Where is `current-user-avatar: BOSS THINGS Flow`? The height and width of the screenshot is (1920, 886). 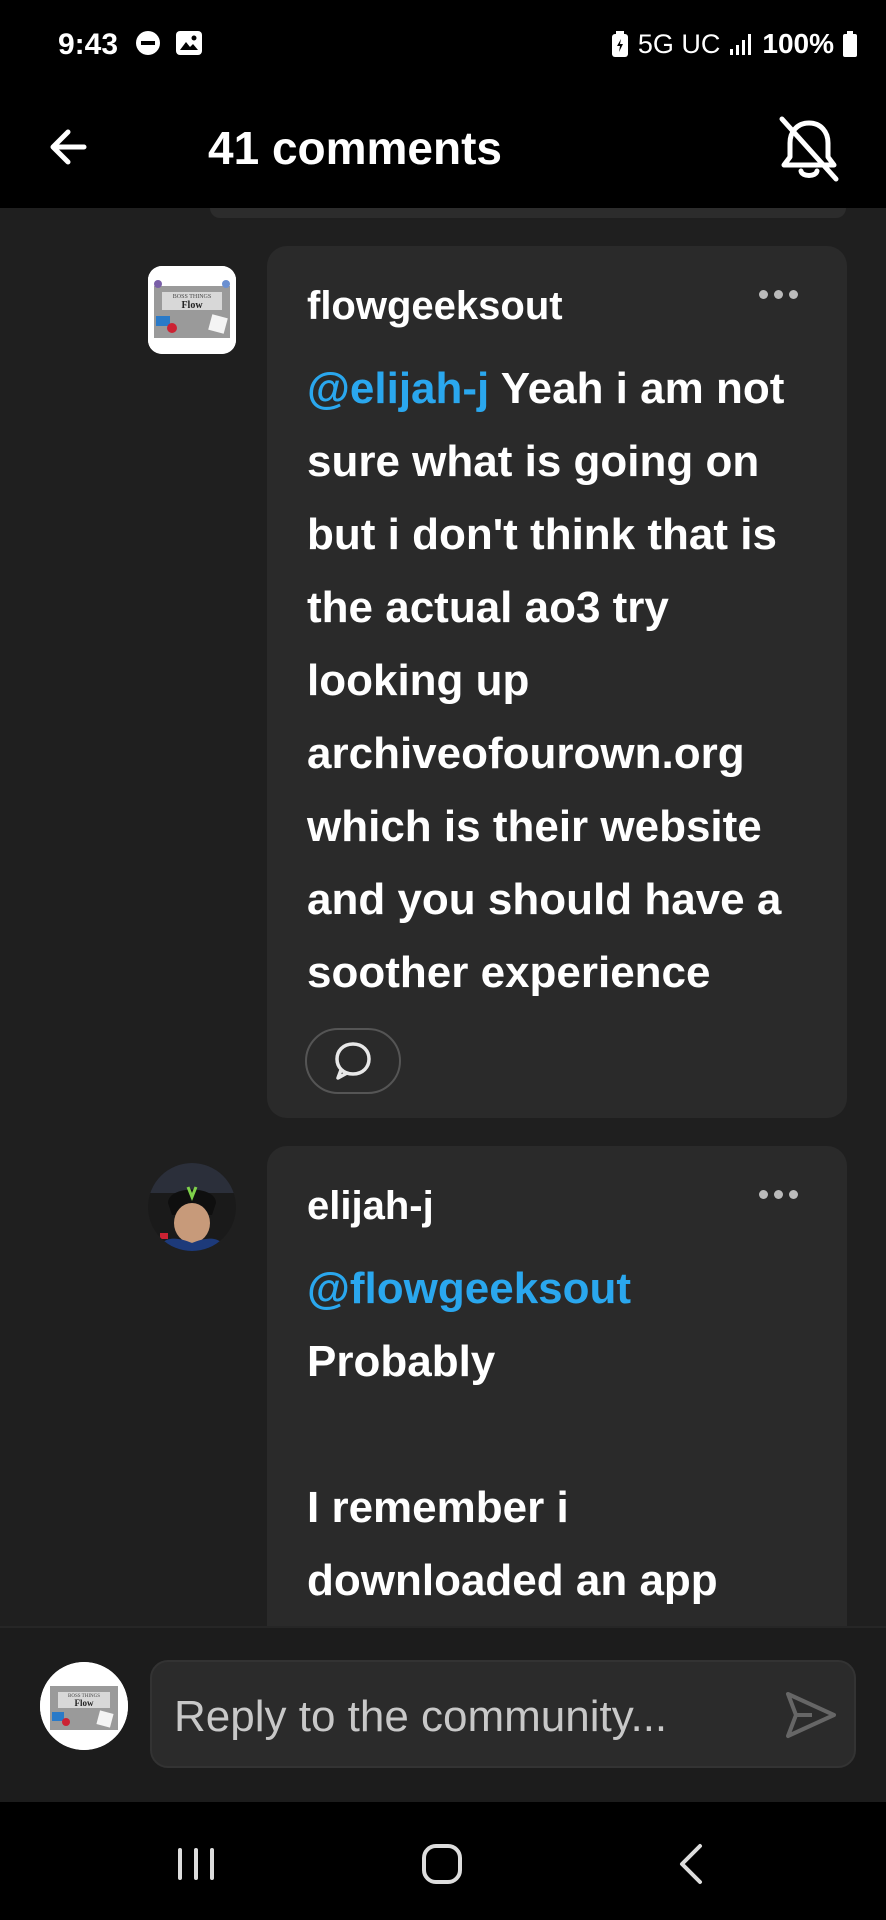
current-user-avatar: BOSS THINGS Flow is located at coordinates (84, 1706).